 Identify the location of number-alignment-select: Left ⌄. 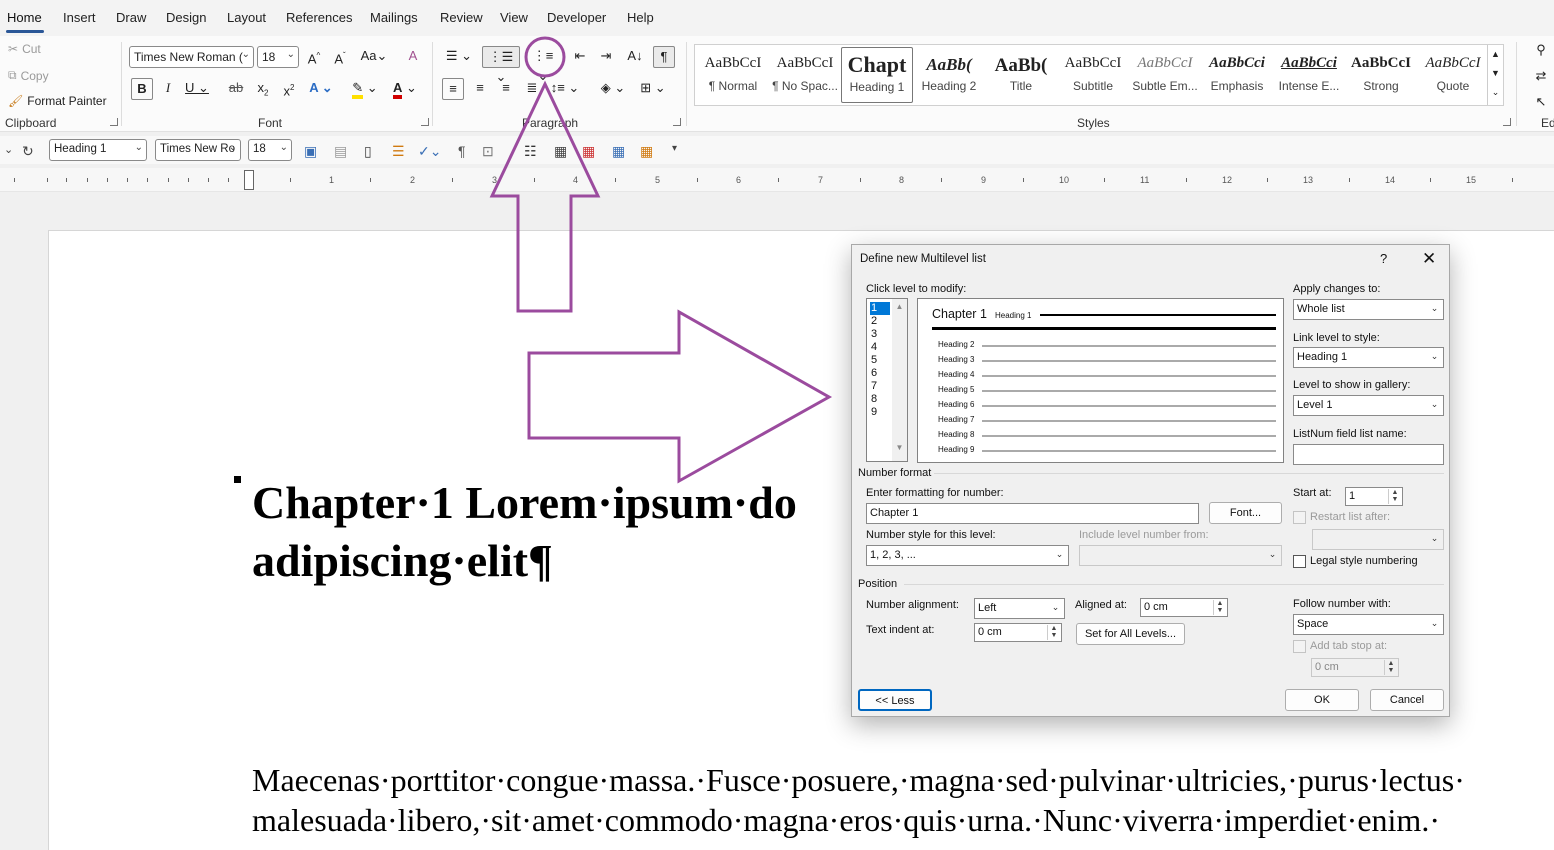
(1019, 608).